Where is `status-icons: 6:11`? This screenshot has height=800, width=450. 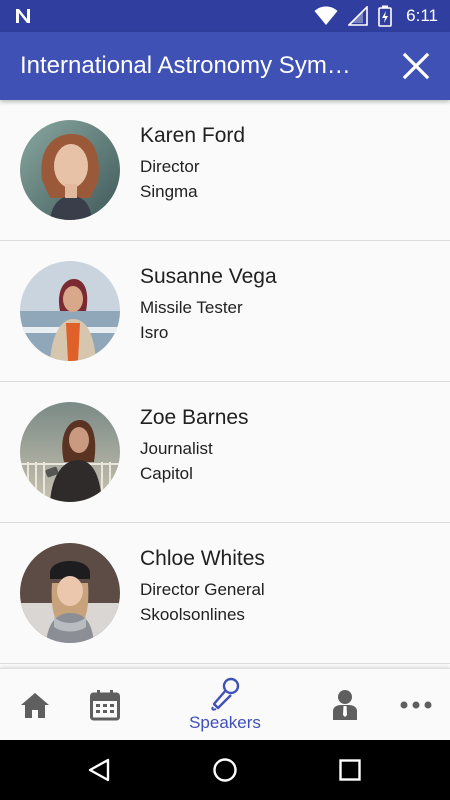 status-icons: 6:11 is located at coordinates (376, 16).